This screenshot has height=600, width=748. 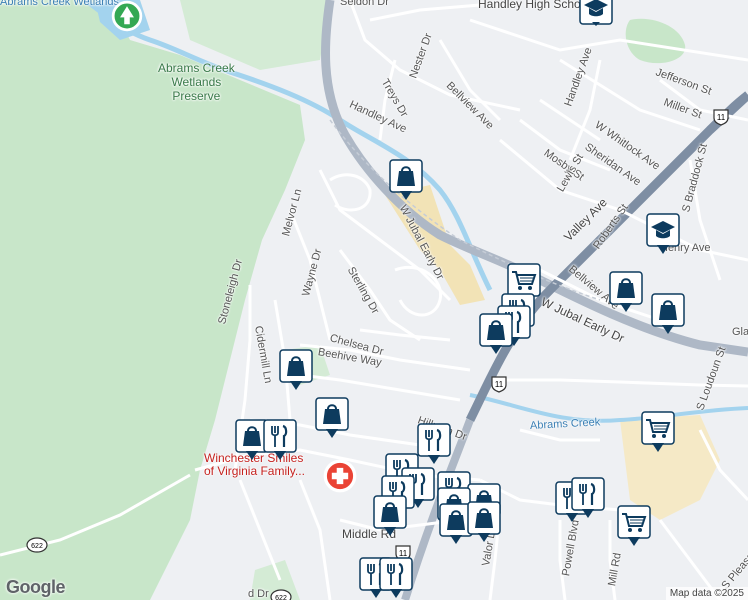 What do you see at coordinates (706, 593) in the screenshot?
I see `map-attribution: Map data ©2025` at bounding box center [706, 593].